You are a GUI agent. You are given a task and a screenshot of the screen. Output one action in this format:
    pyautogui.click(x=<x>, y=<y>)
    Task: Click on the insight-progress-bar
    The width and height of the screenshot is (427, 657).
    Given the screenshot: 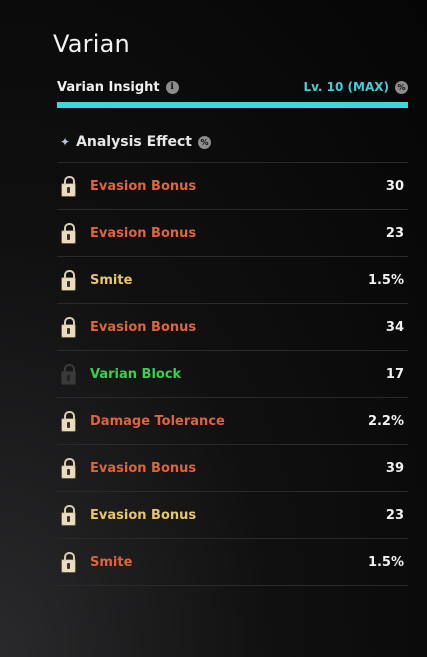 What is the action you would take?
    pyautogui.click(x=232, y=105)
    